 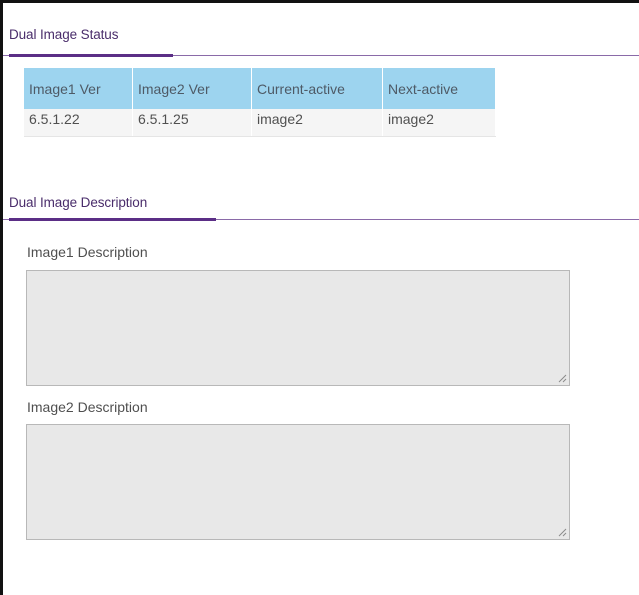 I want to click on description-section-underline, so click(x=112, y=219).